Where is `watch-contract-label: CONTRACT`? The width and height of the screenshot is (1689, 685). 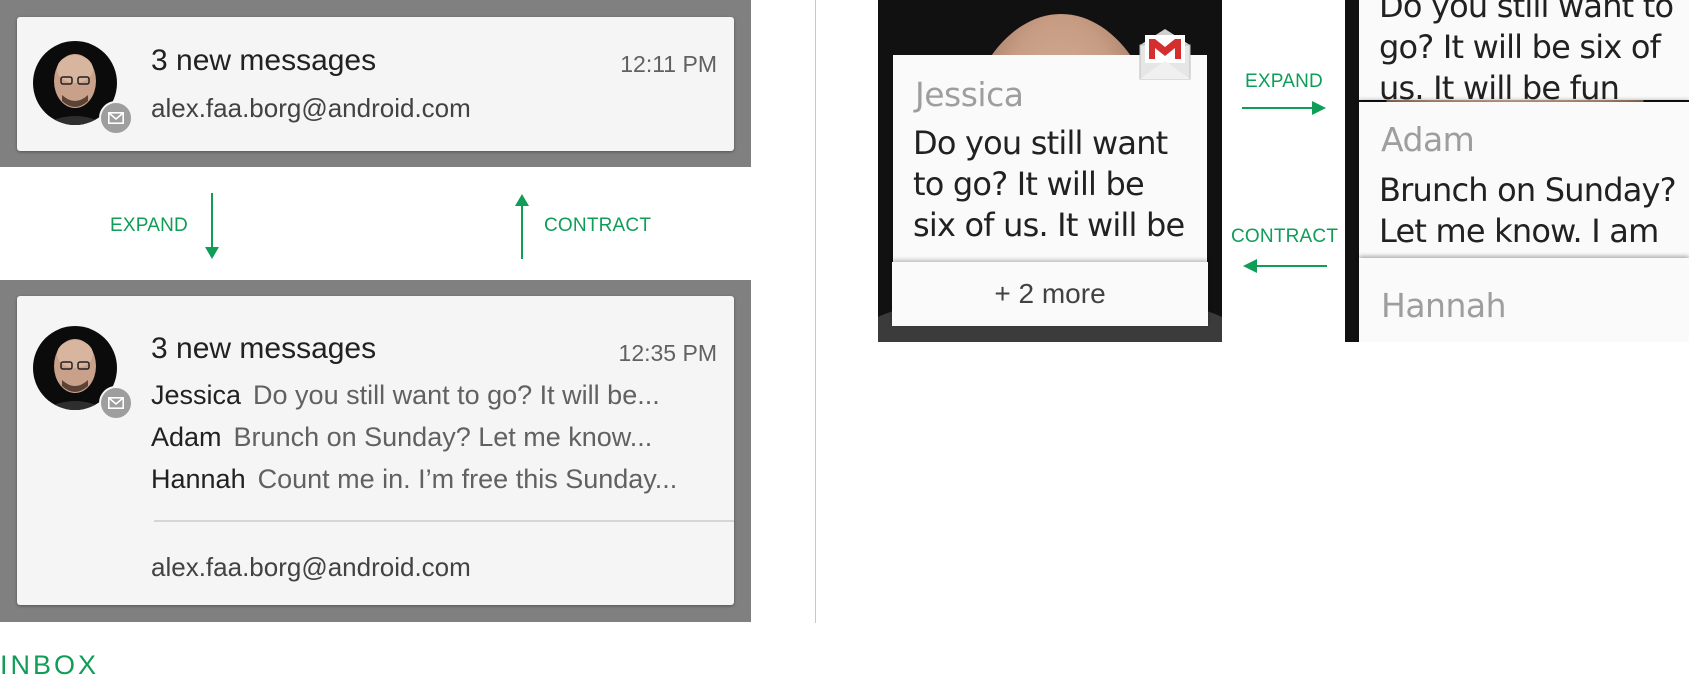 watch-contract-label: CONTRACT is located at coordinates (1285, 236).